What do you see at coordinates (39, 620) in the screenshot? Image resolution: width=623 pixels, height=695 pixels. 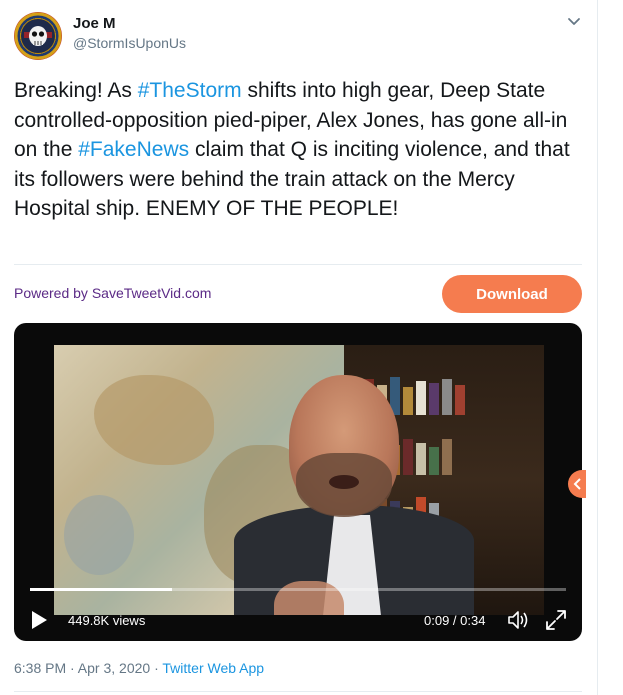 I see `play-icon` at bounding box center [39, 620].